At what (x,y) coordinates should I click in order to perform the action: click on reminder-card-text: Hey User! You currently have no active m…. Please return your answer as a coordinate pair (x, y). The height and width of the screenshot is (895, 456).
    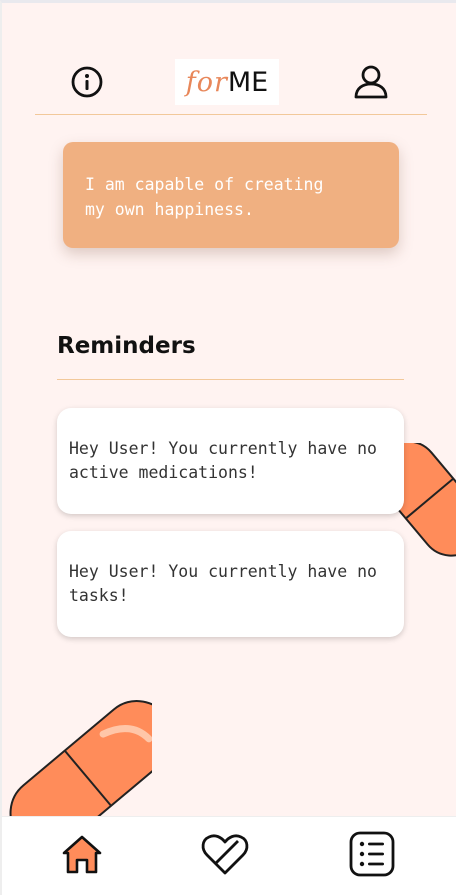
    Looking at the image, I should click on (223, 460).